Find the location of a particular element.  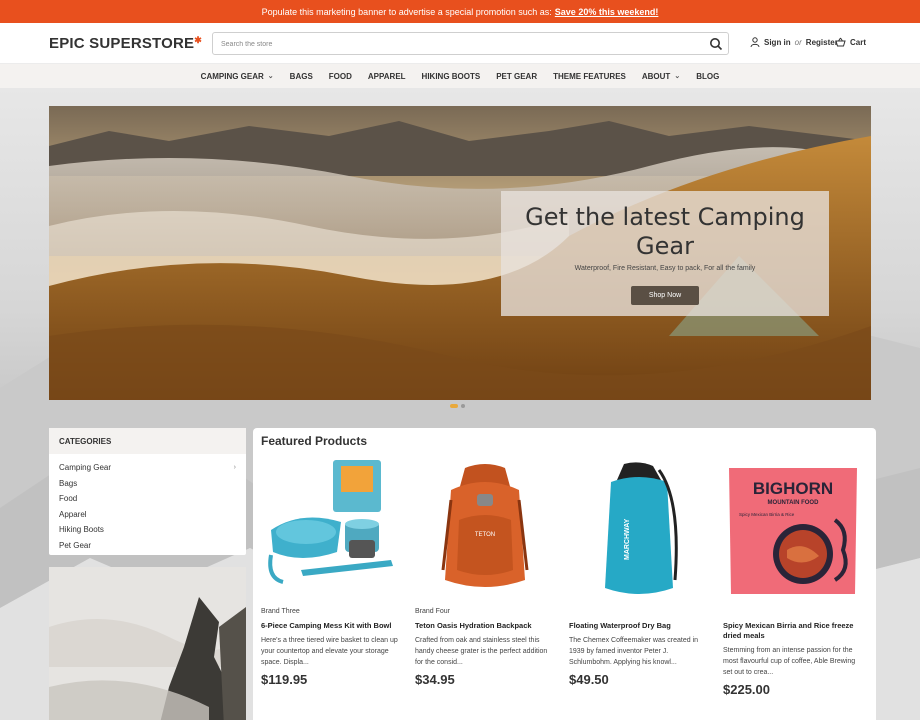

product-price: $225.00 is located at coordinates (746, 689).